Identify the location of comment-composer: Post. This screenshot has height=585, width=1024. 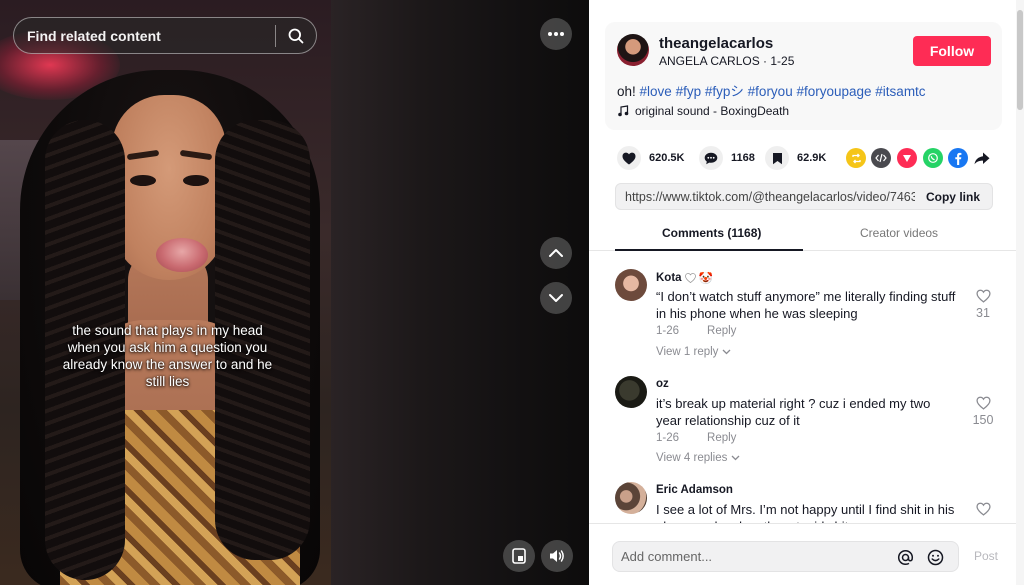
(802, 554).